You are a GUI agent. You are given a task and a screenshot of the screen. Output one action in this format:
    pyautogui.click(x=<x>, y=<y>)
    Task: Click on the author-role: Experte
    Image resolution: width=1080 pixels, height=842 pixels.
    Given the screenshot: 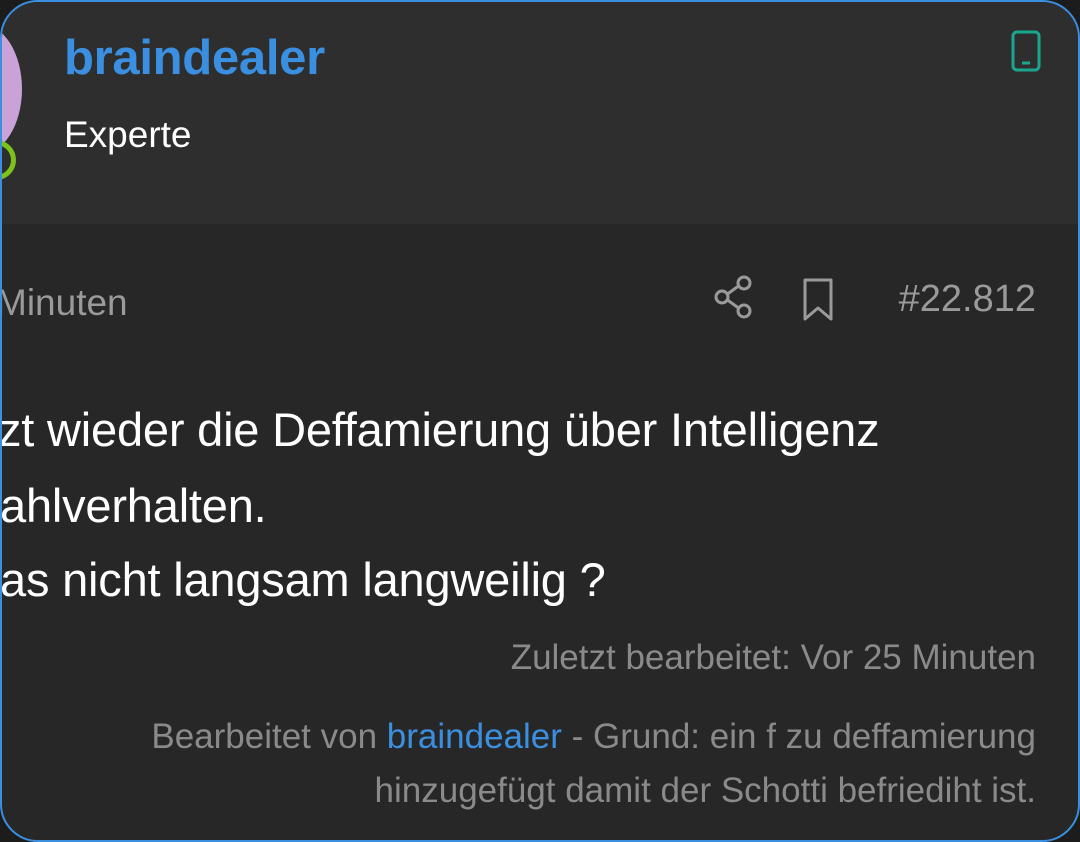 What is the action you would take?
    pyautogui.click(x=128, y=134)
    